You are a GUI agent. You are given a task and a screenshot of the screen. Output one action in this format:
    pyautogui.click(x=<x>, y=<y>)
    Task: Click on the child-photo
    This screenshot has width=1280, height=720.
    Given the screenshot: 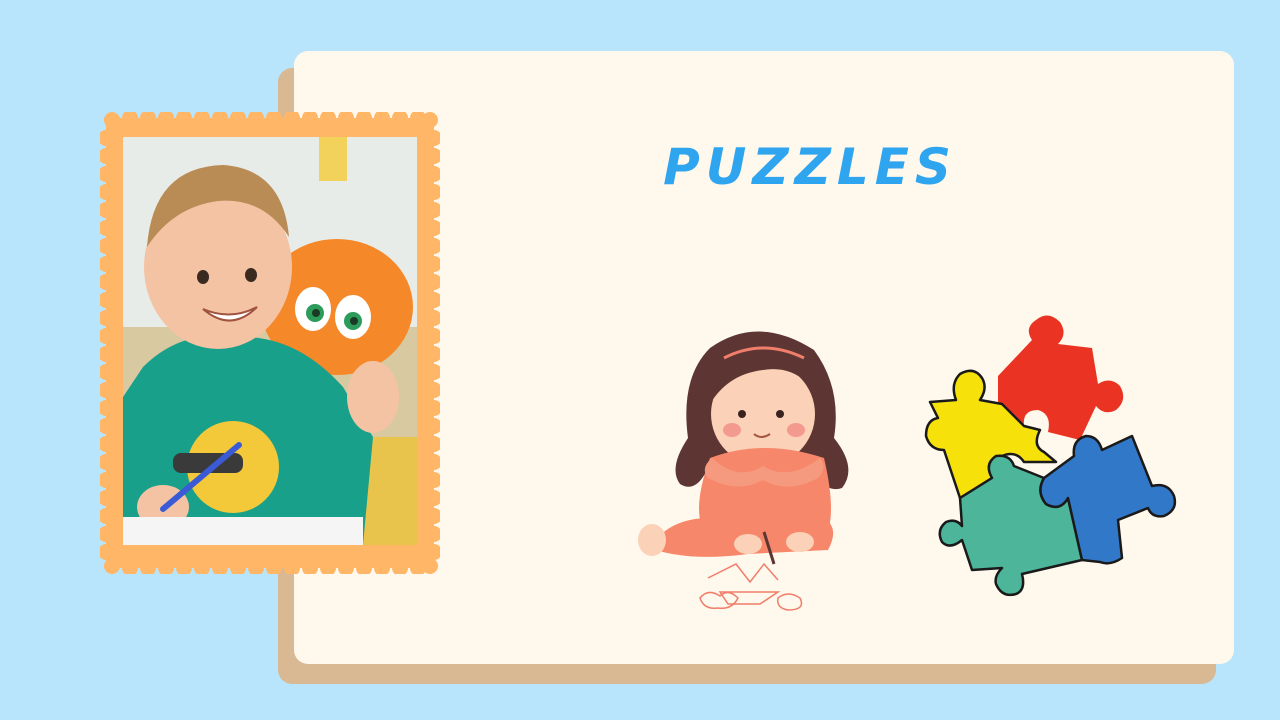 What is the action you would take?
    pyautogui.click(x=270, y=341)
    